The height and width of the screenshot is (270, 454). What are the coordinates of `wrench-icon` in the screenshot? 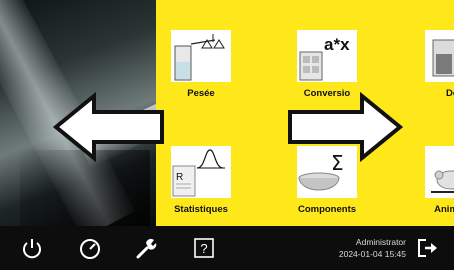 It's located at (146, 248).